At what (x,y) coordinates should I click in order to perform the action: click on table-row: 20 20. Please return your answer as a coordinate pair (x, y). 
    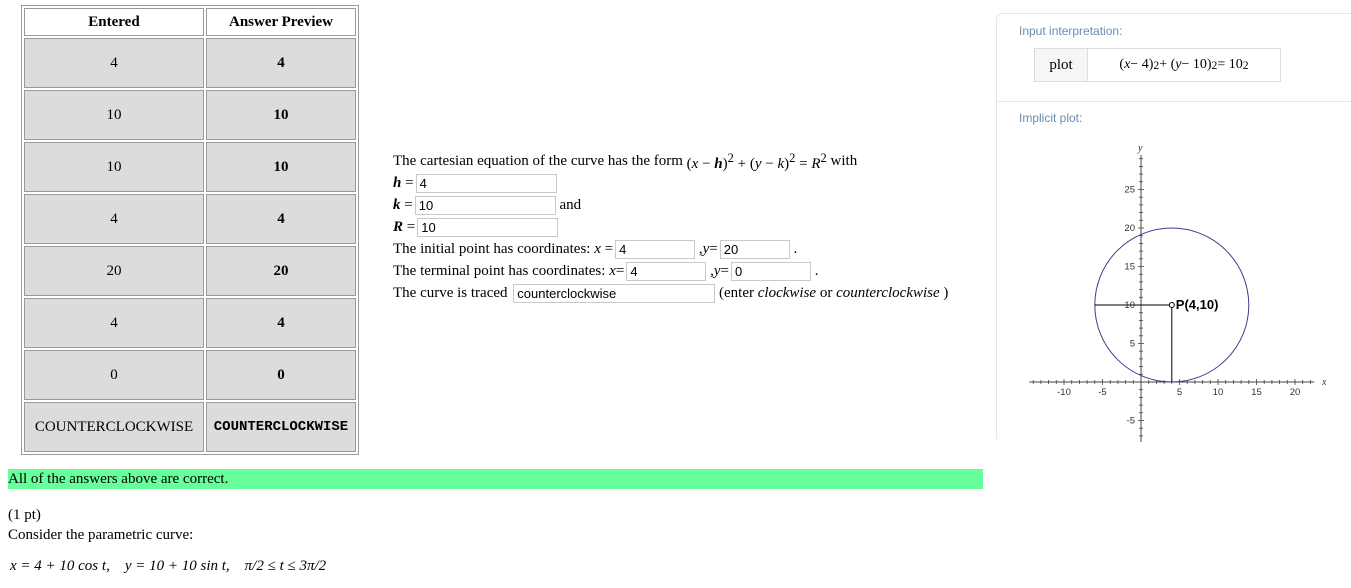
    Looking at the image, I should click on (190, 271).